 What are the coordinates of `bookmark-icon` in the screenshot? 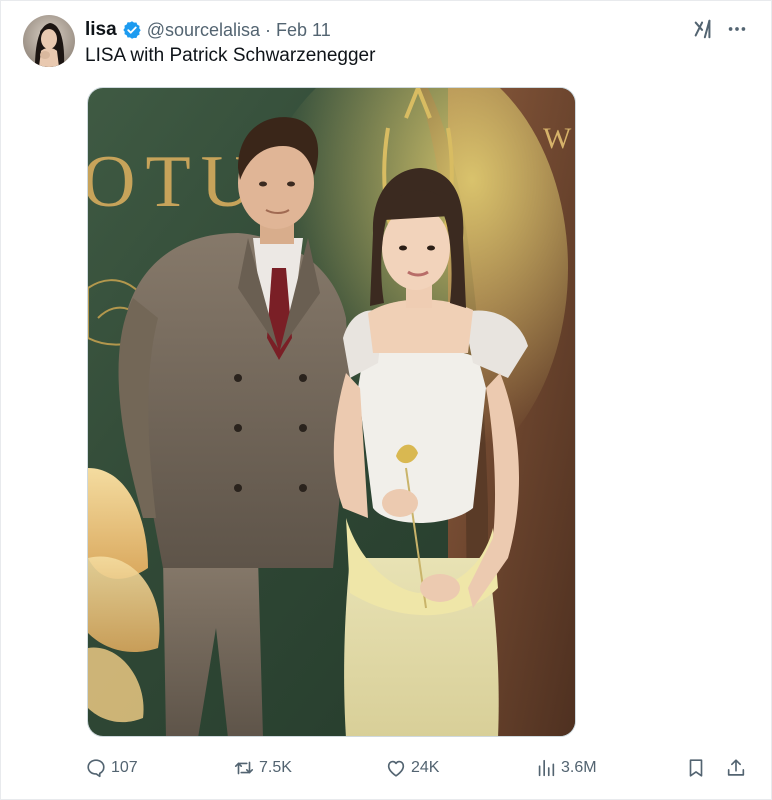 It's located at (696, 768).